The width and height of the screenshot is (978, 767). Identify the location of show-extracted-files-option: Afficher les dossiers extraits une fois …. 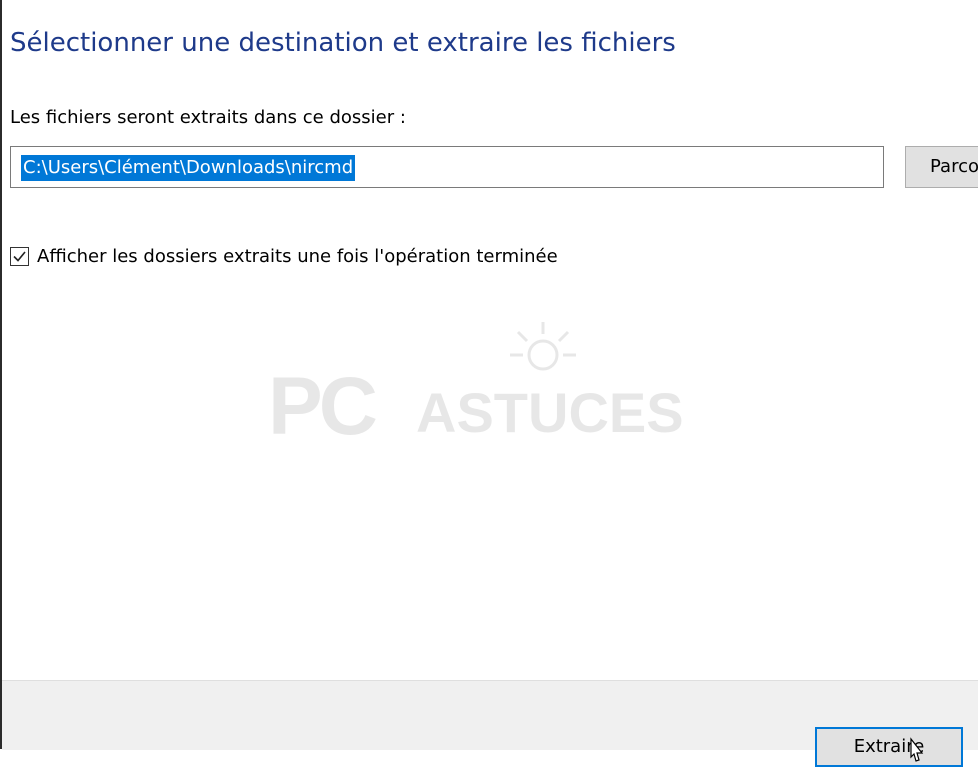
(284, 256).